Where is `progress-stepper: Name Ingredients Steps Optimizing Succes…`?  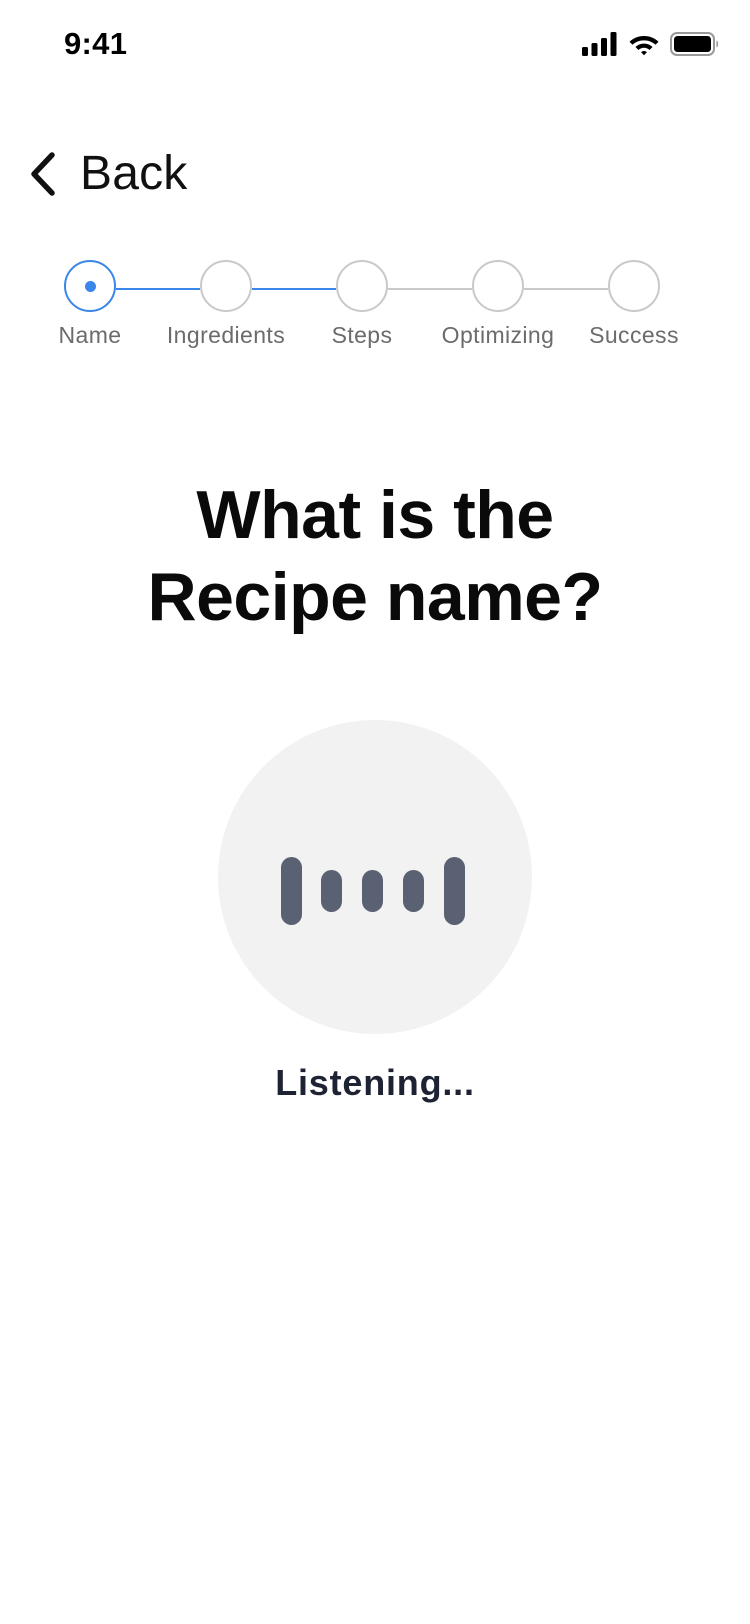 progress-stepper: Name Ingredients Steps Optimizing Succes… is located at coordinates (375, 305).